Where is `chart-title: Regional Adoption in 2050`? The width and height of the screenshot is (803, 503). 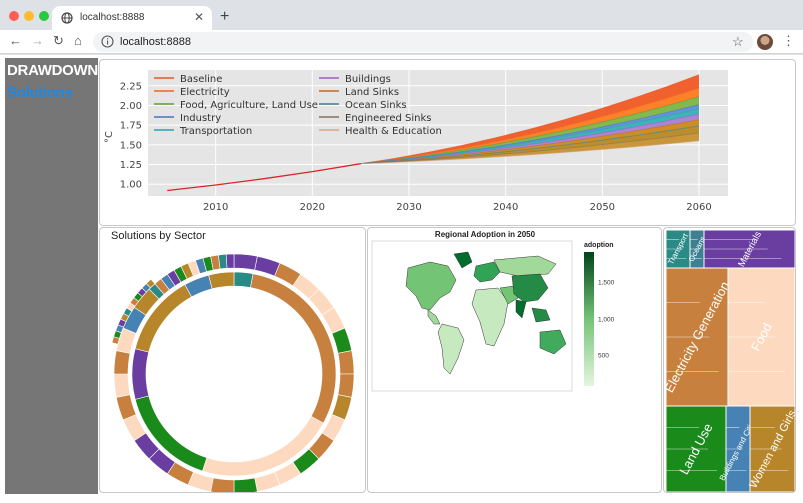 chart-title: Regional Adoption in 2050 is located at coordinates (485, 234).